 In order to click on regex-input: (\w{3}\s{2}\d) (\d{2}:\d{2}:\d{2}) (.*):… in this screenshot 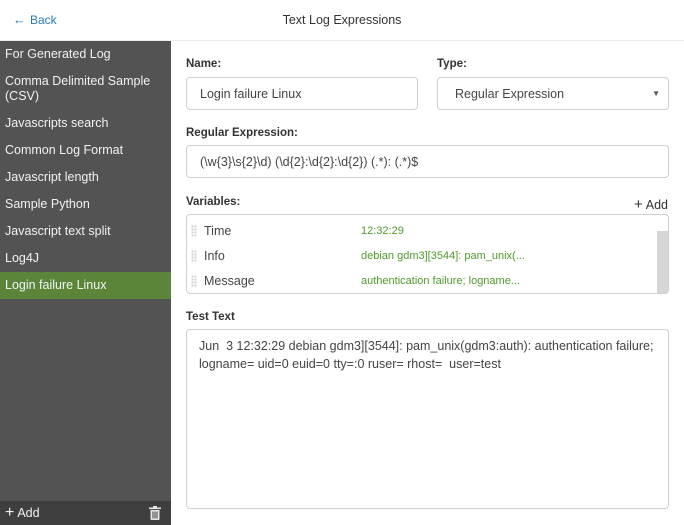, I will do `click(427, 161)`.